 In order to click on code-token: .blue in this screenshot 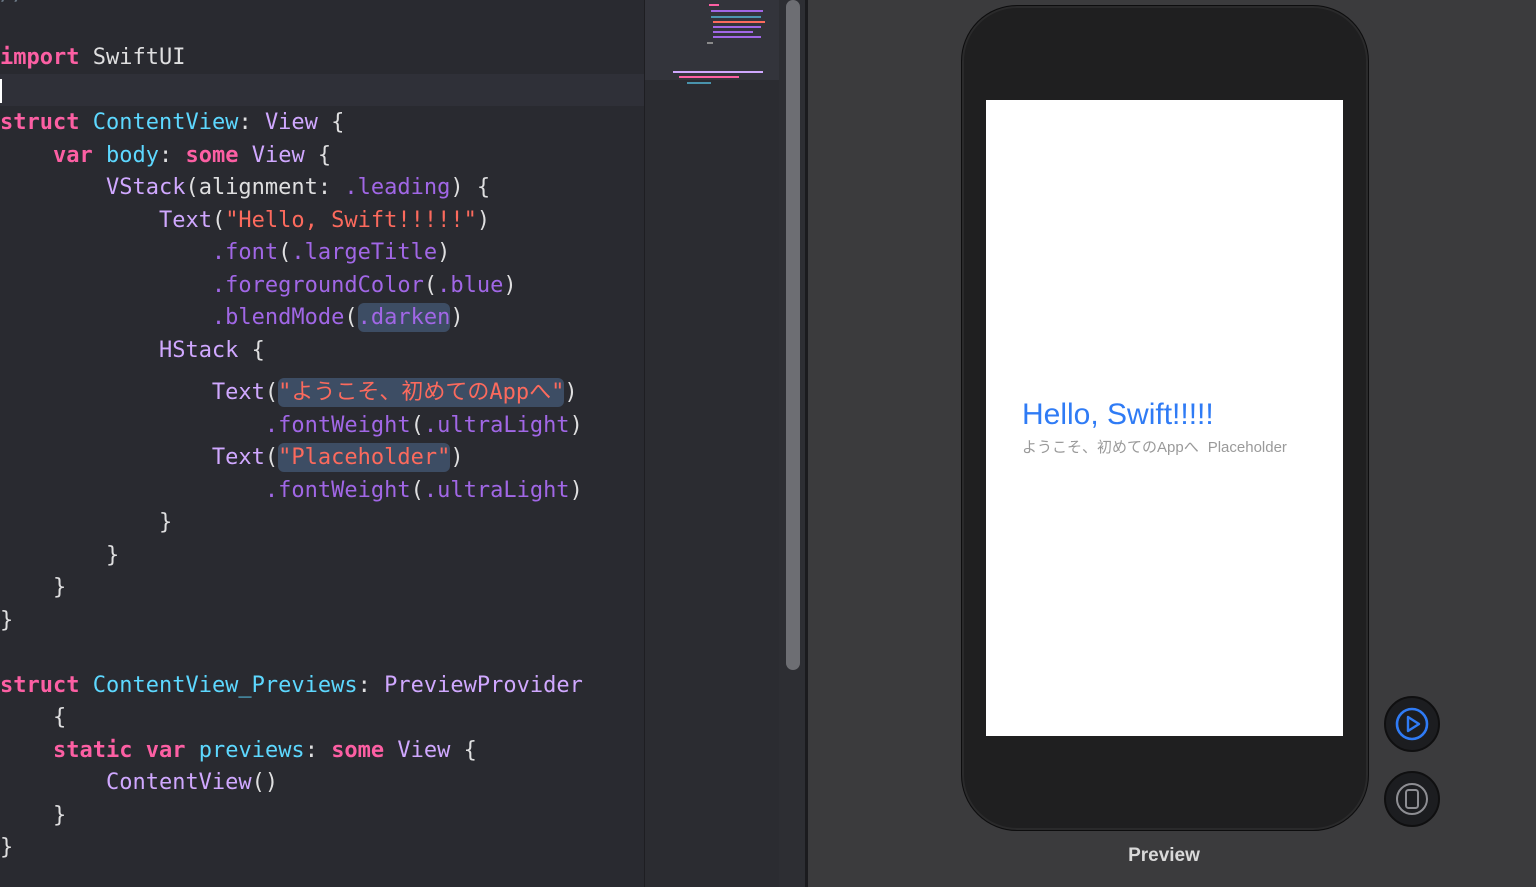, I will do `click(470, 285)`.